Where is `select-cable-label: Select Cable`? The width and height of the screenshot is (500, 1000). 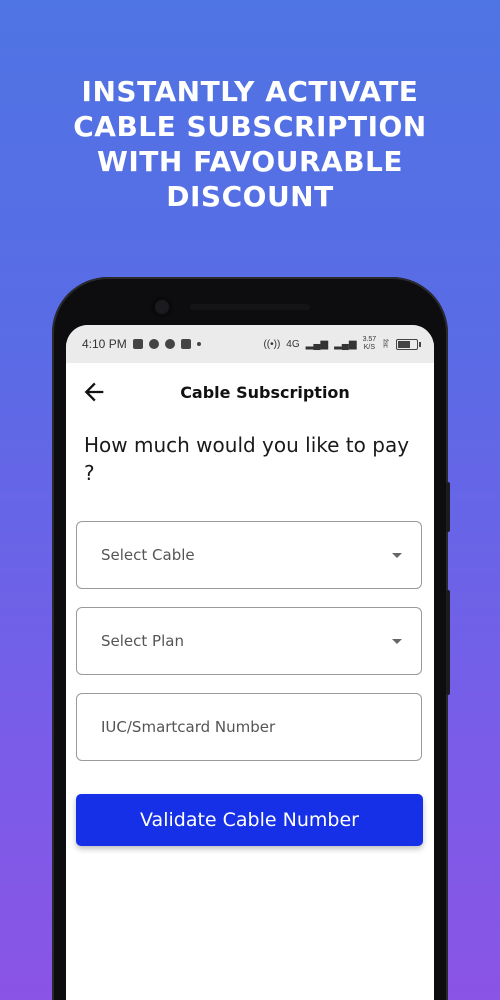
select-cable-label: Select Cable is located at coordinates (148, 555).